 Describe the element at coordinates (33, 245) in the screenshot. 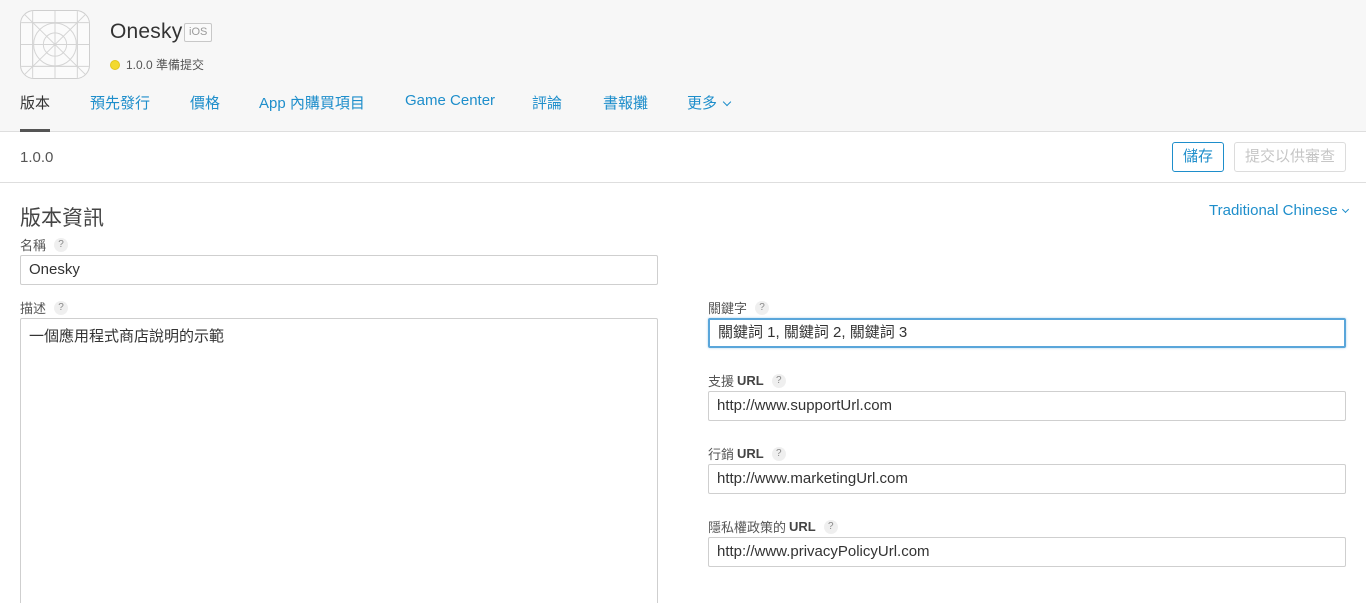

I see `name-label-text: 名稱` at that location.